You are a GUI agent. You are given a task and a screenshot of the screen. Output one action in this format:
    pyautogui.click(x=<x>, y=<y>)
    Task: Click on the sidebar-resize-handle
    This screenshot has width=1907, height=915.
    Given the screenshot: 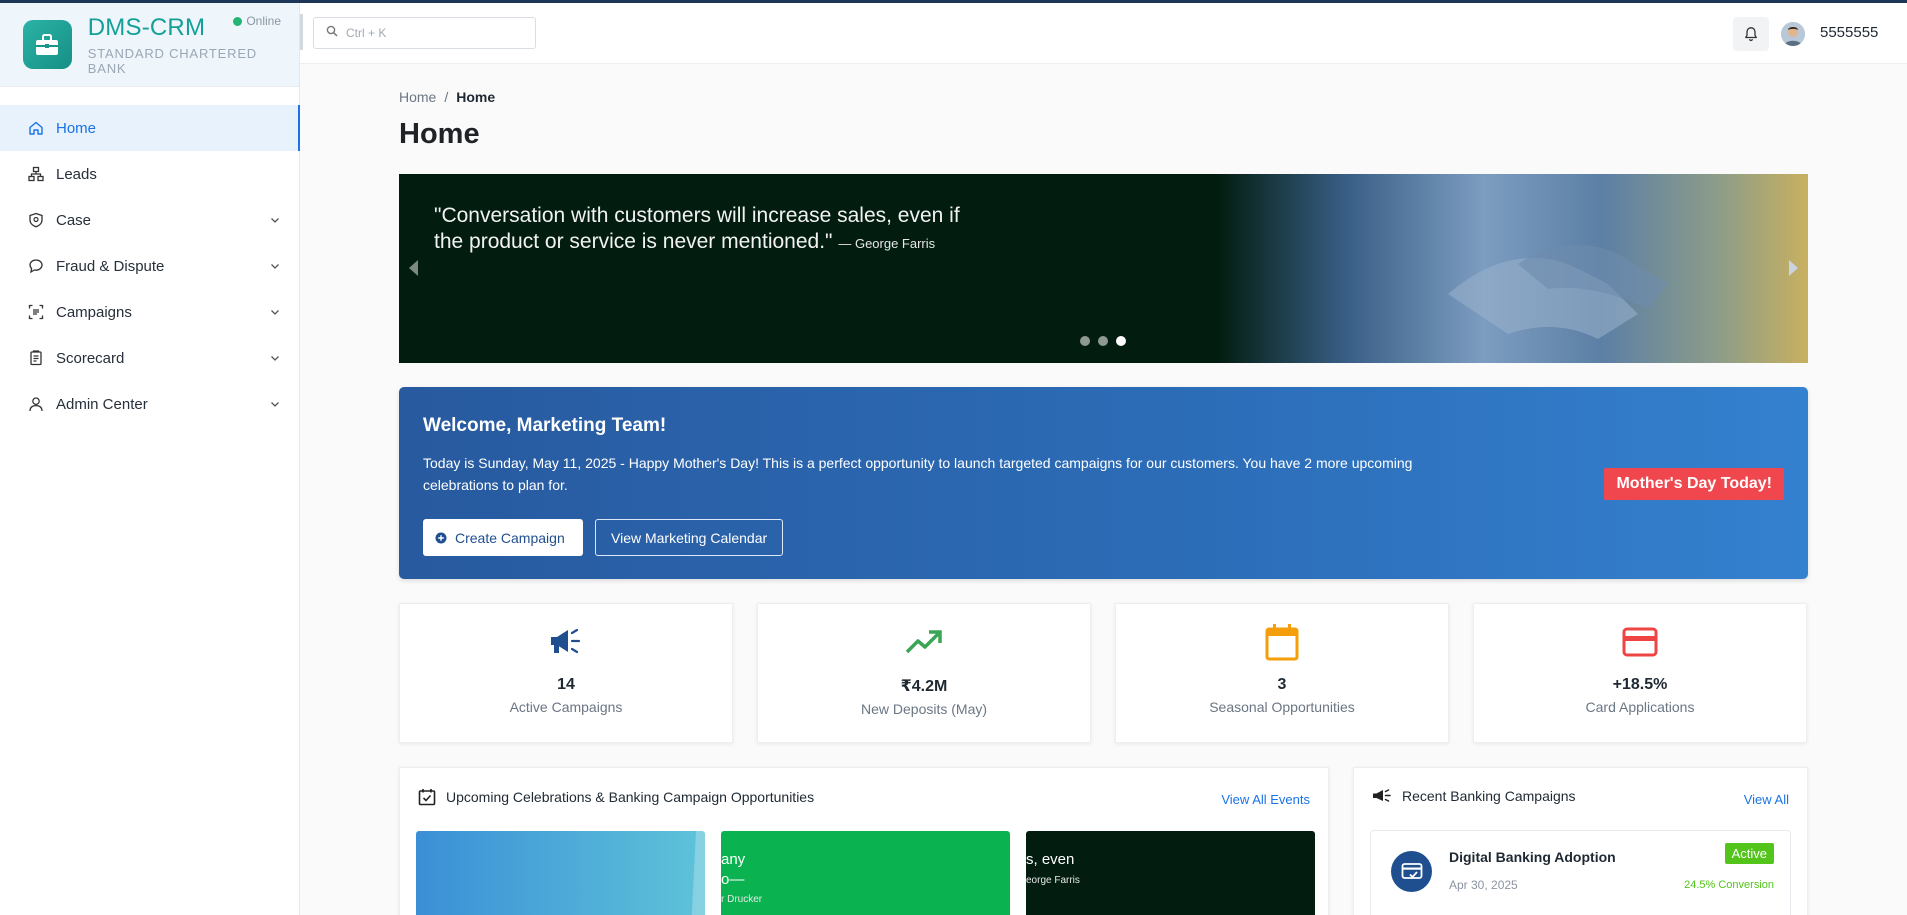 What is the action you would take?
    pyautogui.click(x=301, y=32)
    